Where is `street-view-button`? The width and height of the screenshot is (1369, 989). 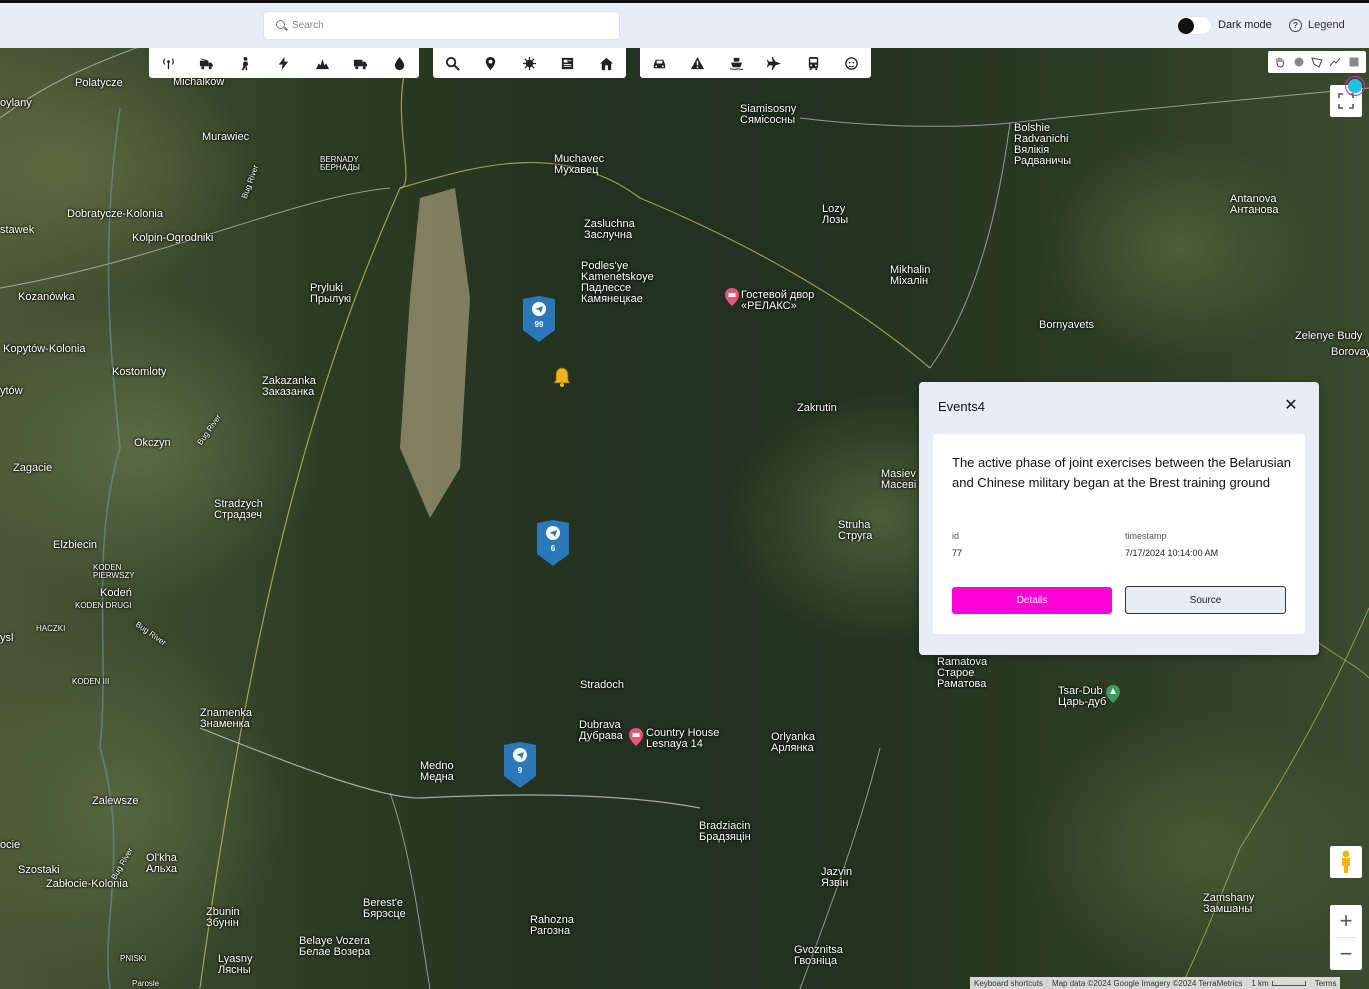 street-view-button is located at coordinates (1346, 862).